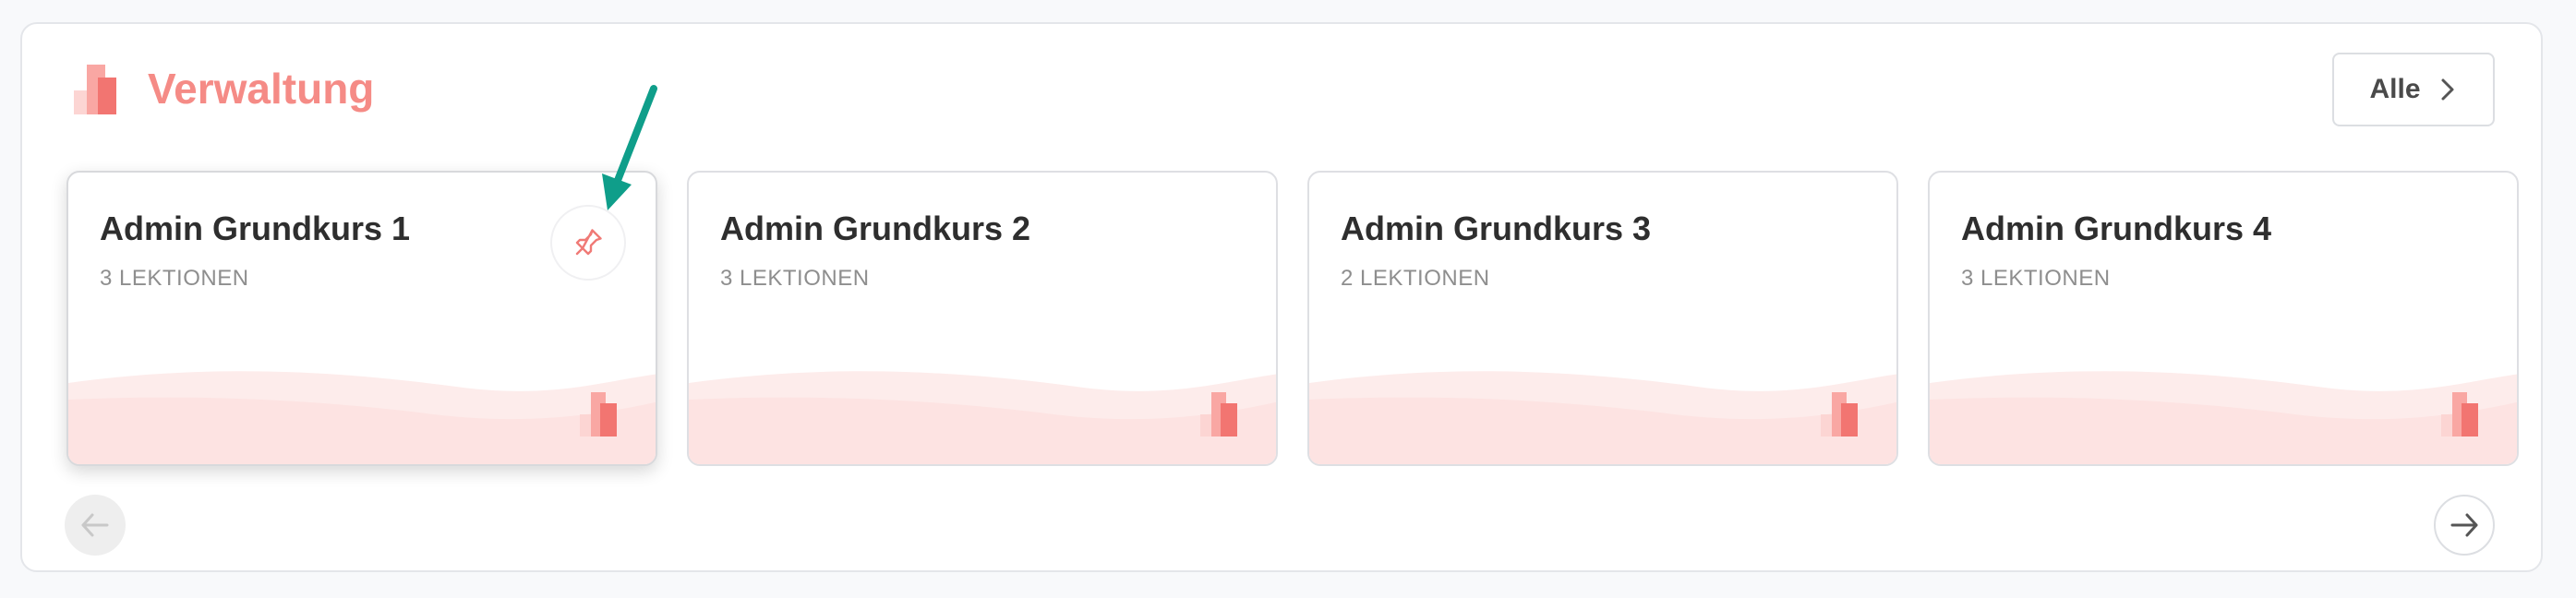  What do you see at coordinates (875, 228) in the screenshot?
I see `course-title: Admin Grundkurs 2` at bounding box center [875, 228].